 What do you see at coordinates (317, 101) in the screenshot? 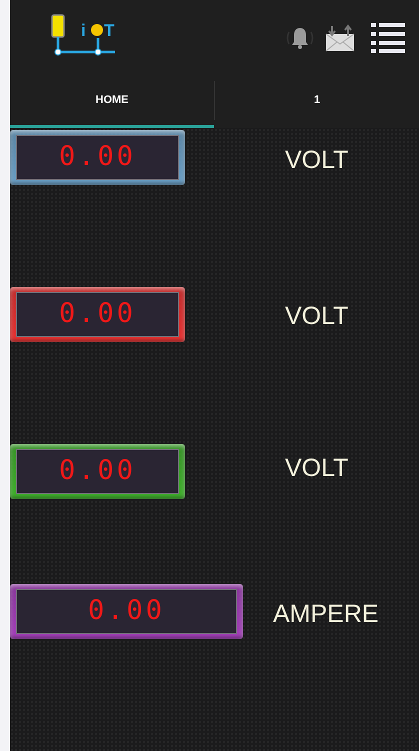
I see `tab: 1` at bounding box center [317, 101].